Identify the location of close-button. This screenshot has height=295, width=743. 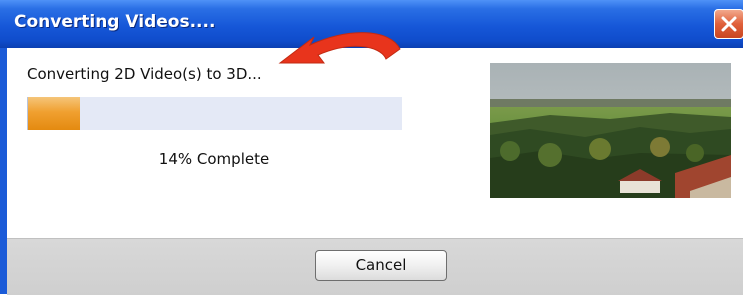
(728, 24).